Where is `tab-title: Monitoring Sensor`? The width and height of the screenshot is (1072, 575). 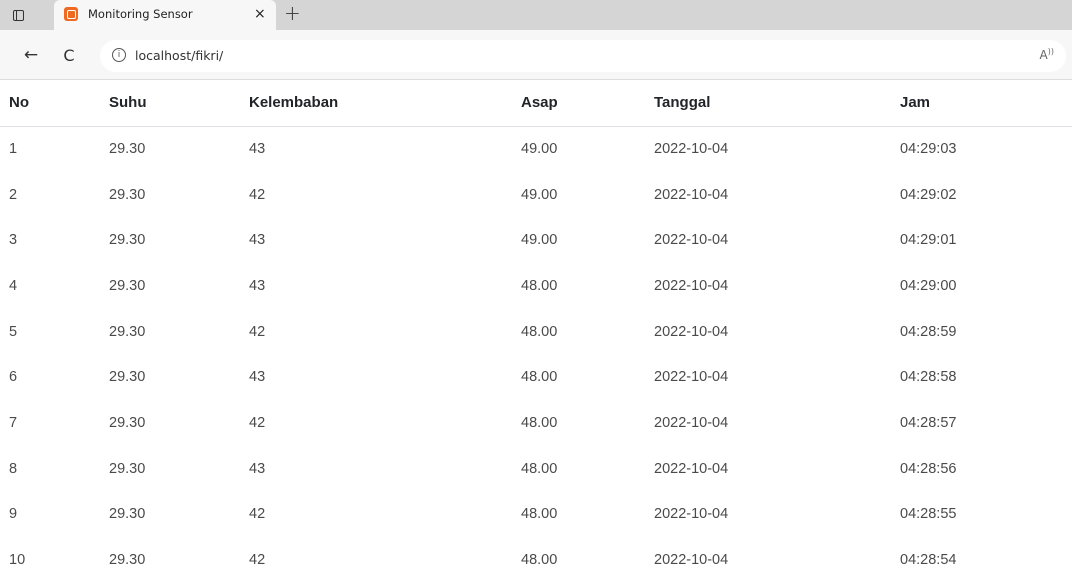
tab-title: Monitoring Sensor is located at coordinates (140, 14).